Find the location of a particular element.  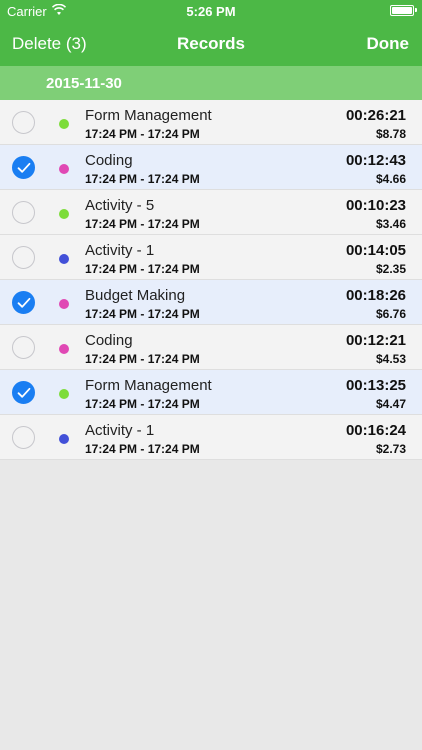

duration: 00:10:23 is located at coordinates (375, 205).